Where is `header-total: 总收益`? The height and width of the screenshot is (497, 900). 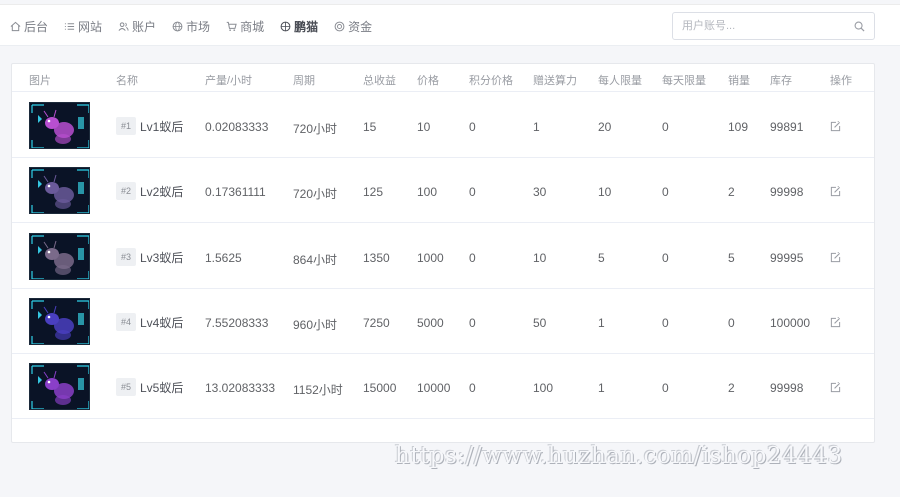
header-total: 总收益 is located at coordinates (379, 81).